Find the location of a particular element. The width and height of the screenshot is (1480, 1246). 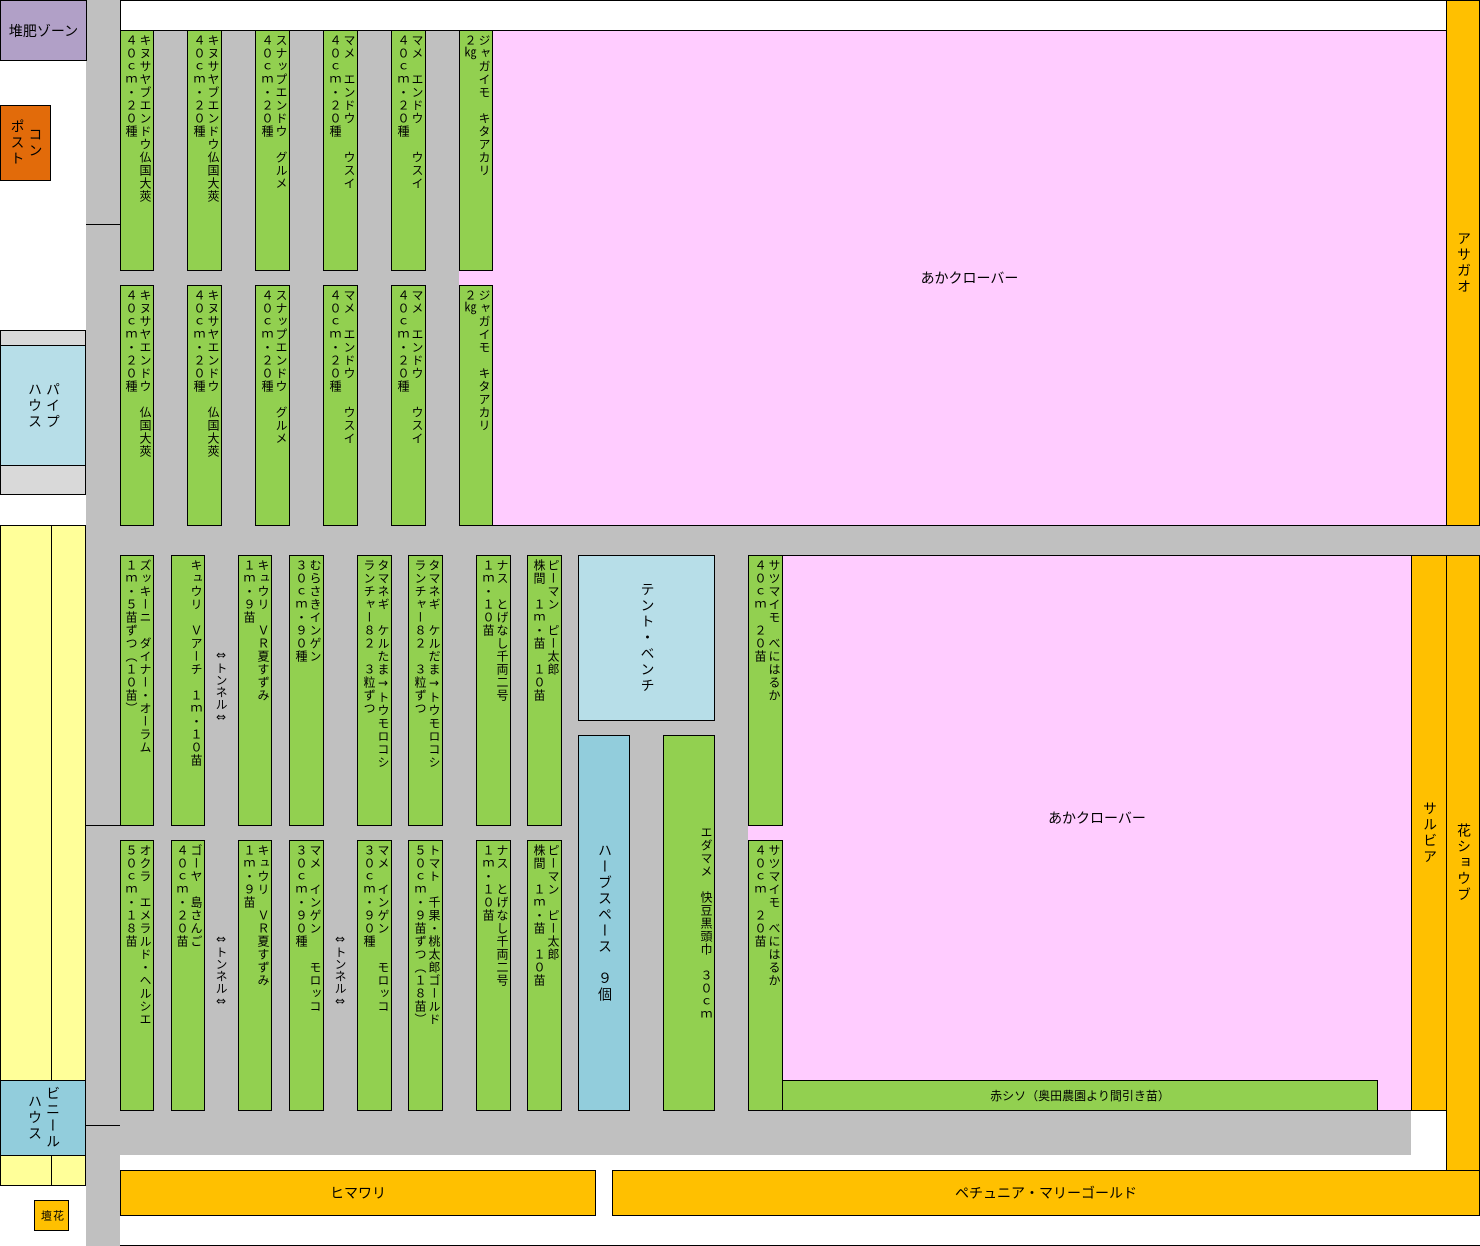

house-yellow-bottom-left is located at coordinates (26, 1170).